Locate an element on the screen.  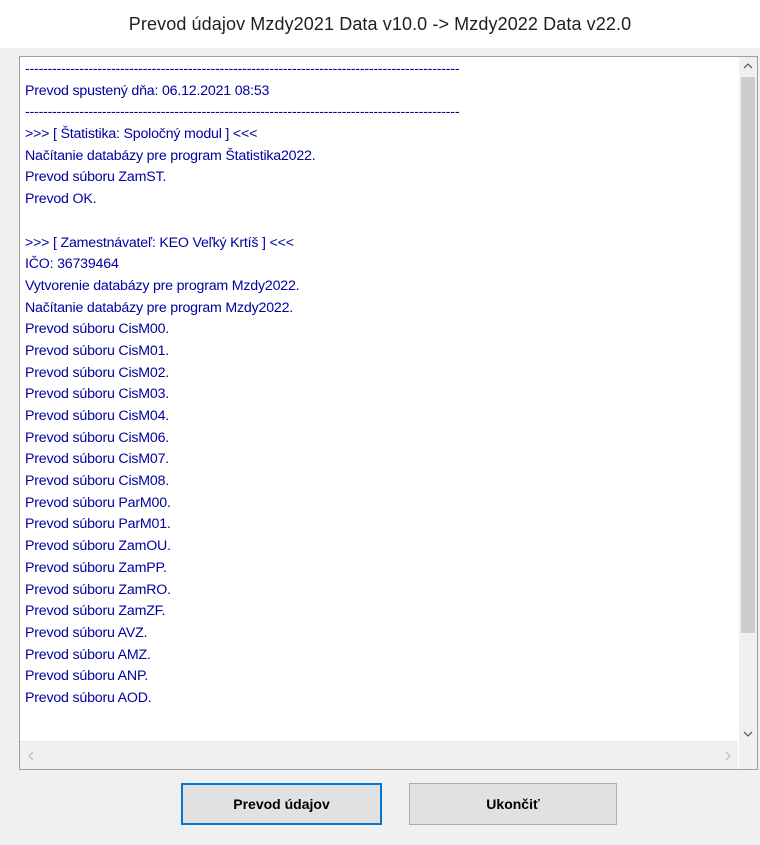
log-line: Prevod súboru CisM03. is located at coordinates (97, 394).